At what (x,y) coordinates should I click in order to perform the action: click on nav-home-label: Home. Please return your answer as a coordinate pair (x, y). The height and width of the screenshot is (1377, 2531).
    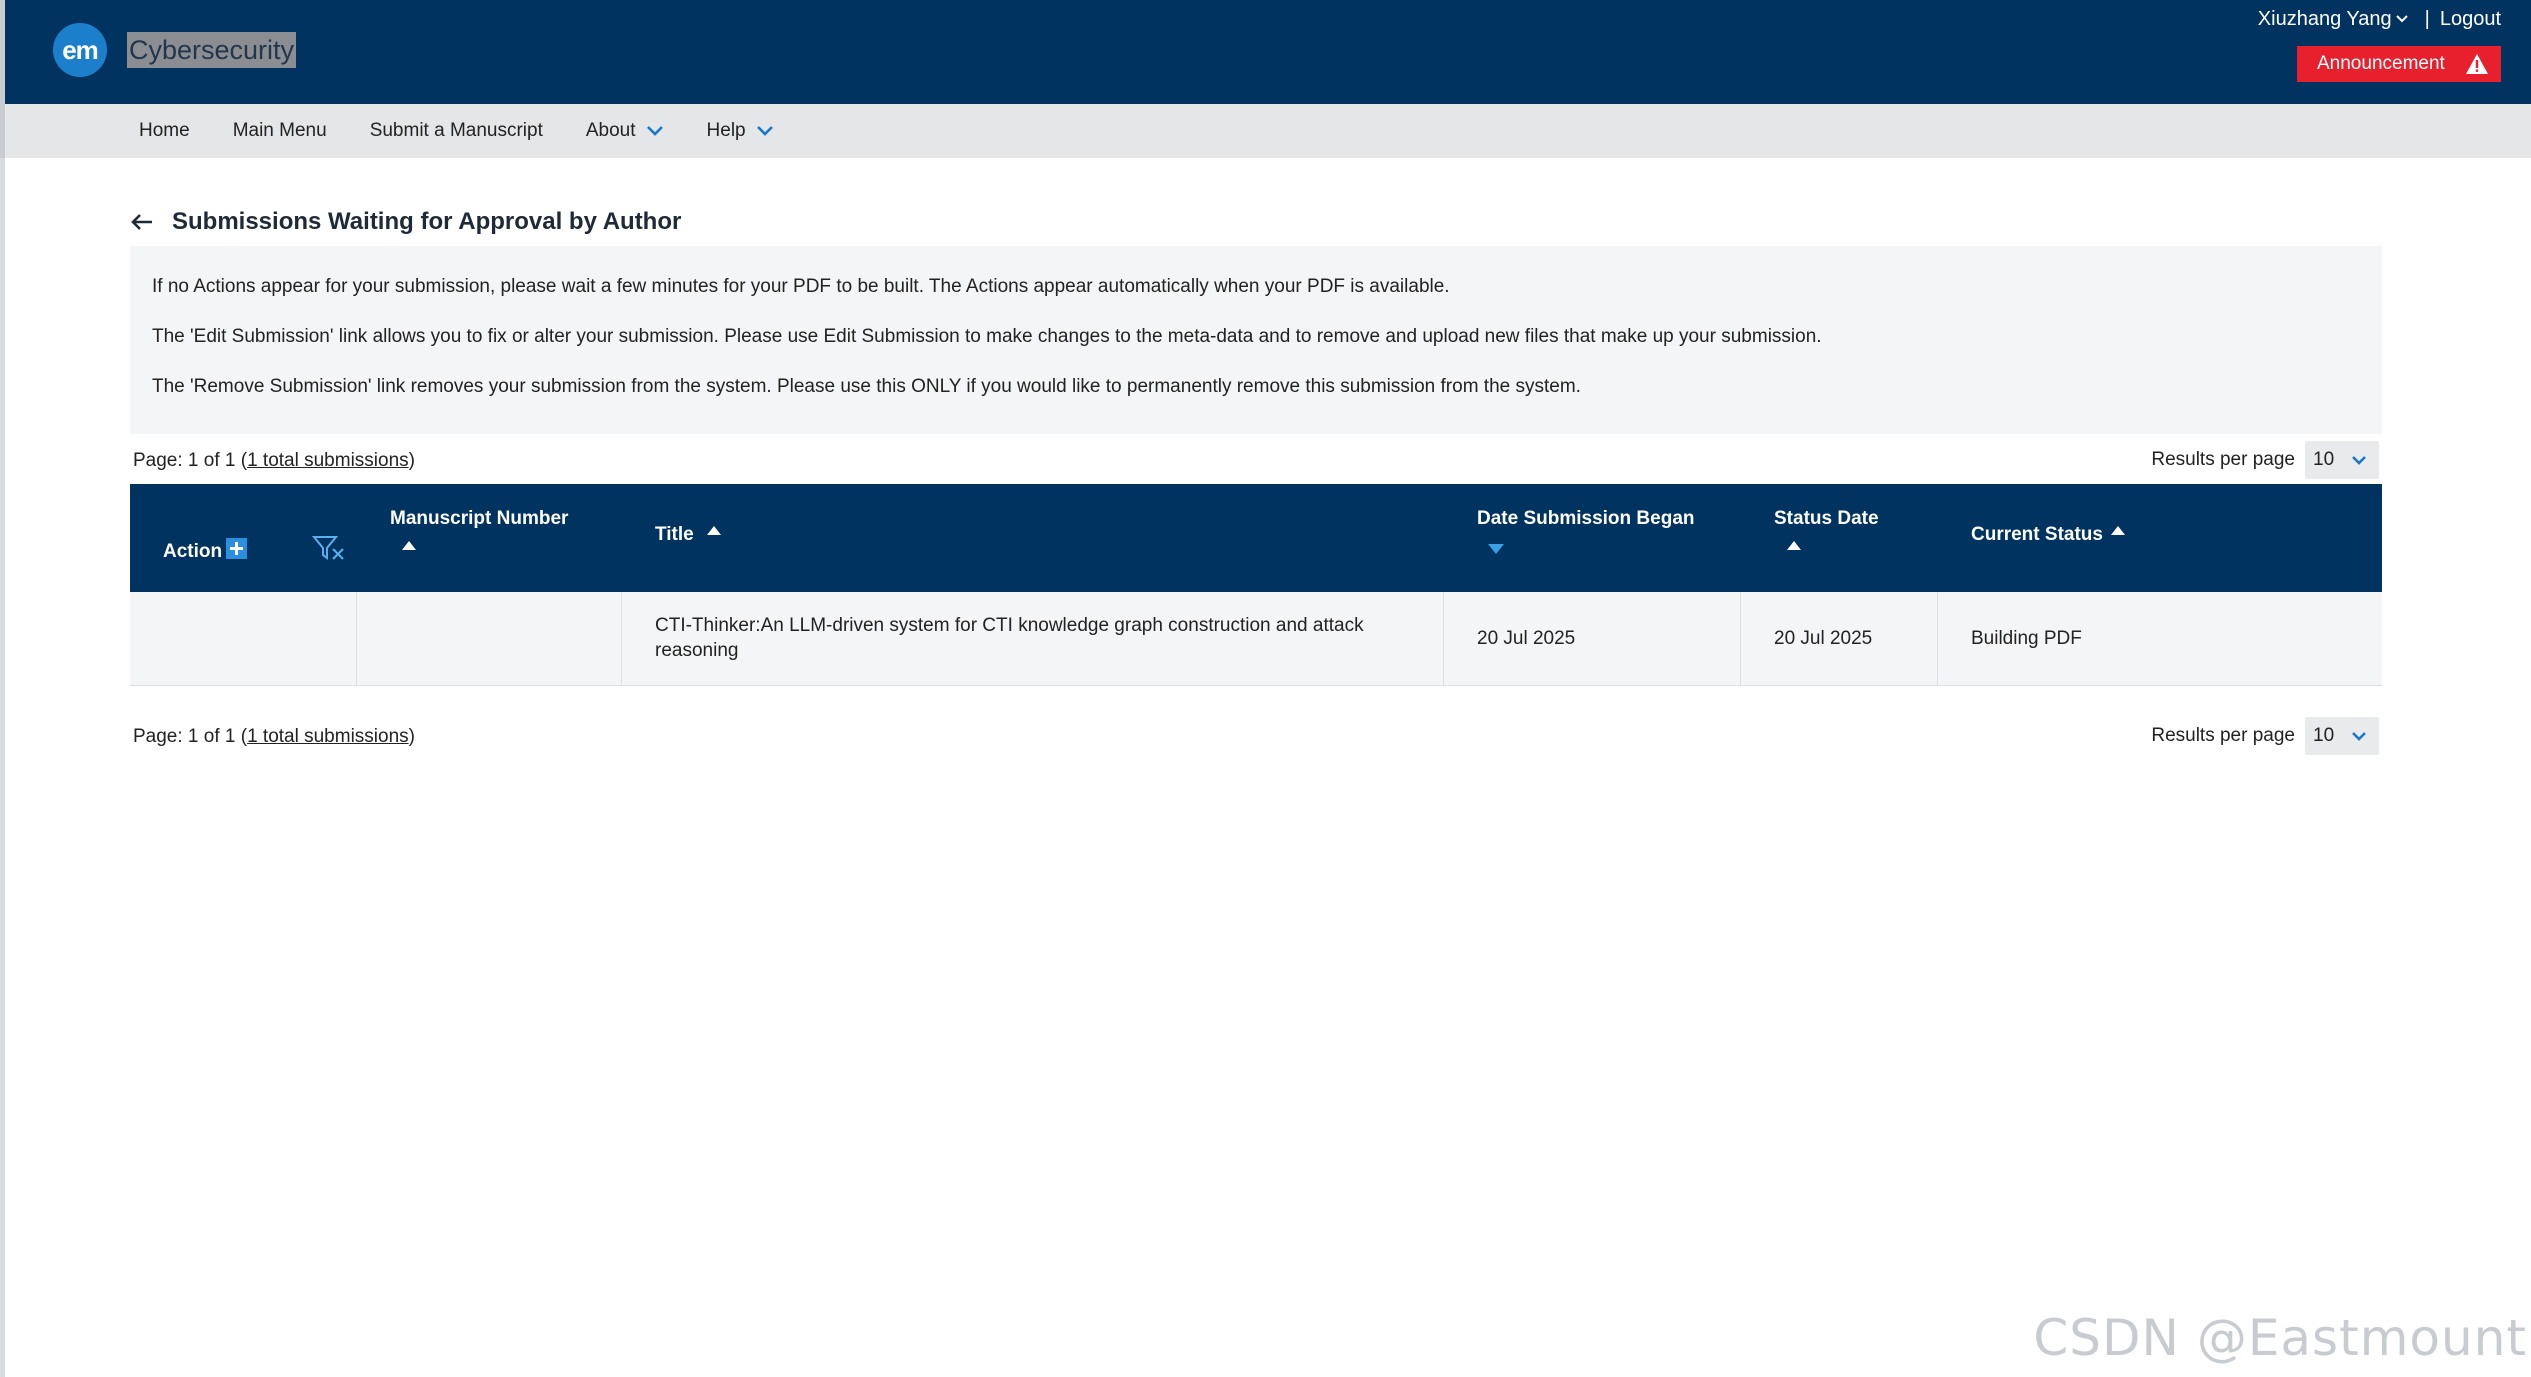
    Looking at the image, I should click on (164, 130).